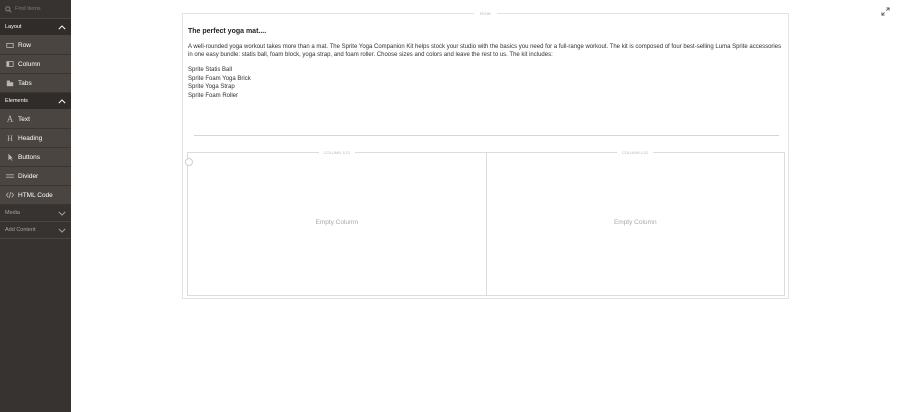 The height and width of the screenshot is (412, 900). I want to click on sidebar-item-buttons: Buttons, so click(35, 157).